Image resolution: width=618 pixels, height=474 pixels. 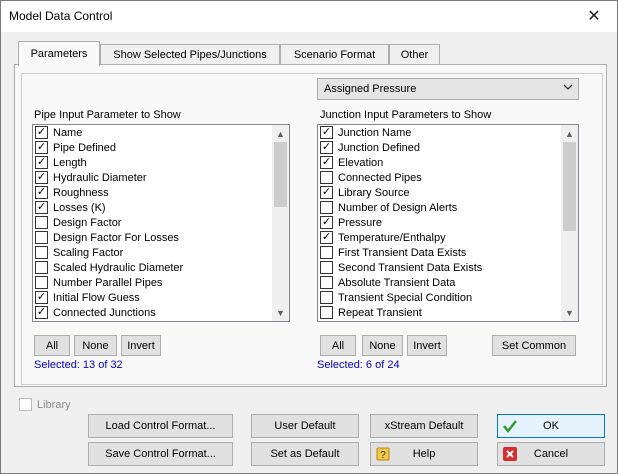 What do you see at coordinates (152, 237) in the screenshot?
I see `list-item: Design Factor For Losses` at bounding box center [152, 237].